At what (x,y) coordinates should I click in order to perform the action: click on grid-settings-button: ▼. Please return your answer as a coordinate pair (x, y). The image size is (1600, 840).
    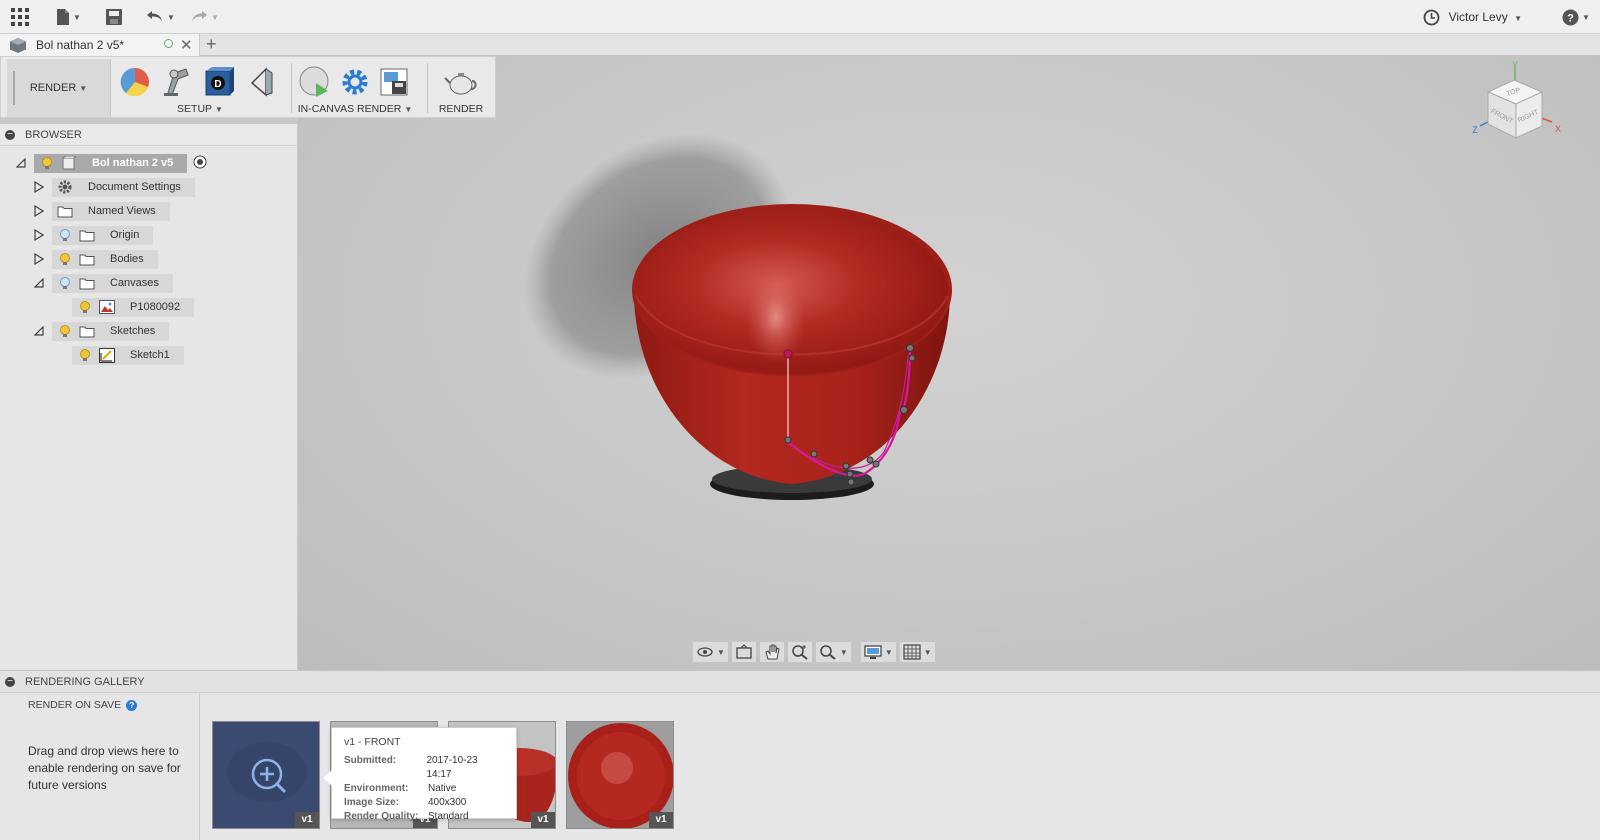
    Looking at the image, I should click on (917, 652).